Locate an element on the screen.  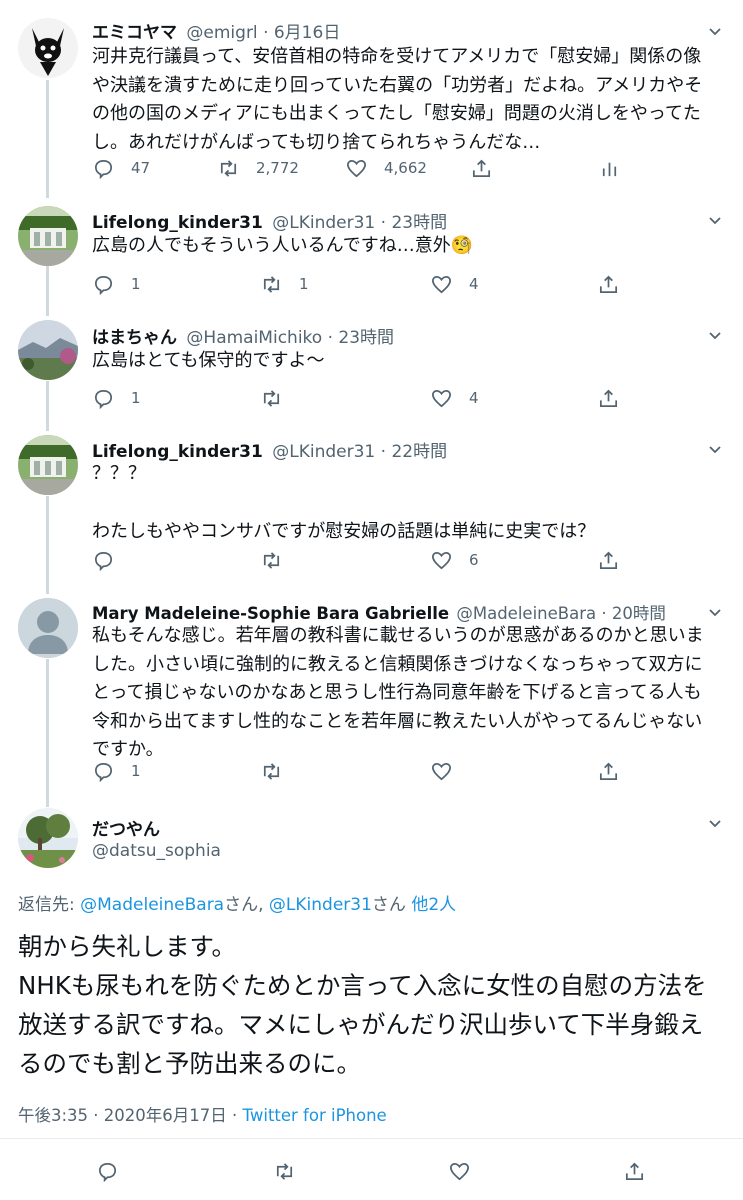
others-link: 他2人 is located at coordinates (433, 905).